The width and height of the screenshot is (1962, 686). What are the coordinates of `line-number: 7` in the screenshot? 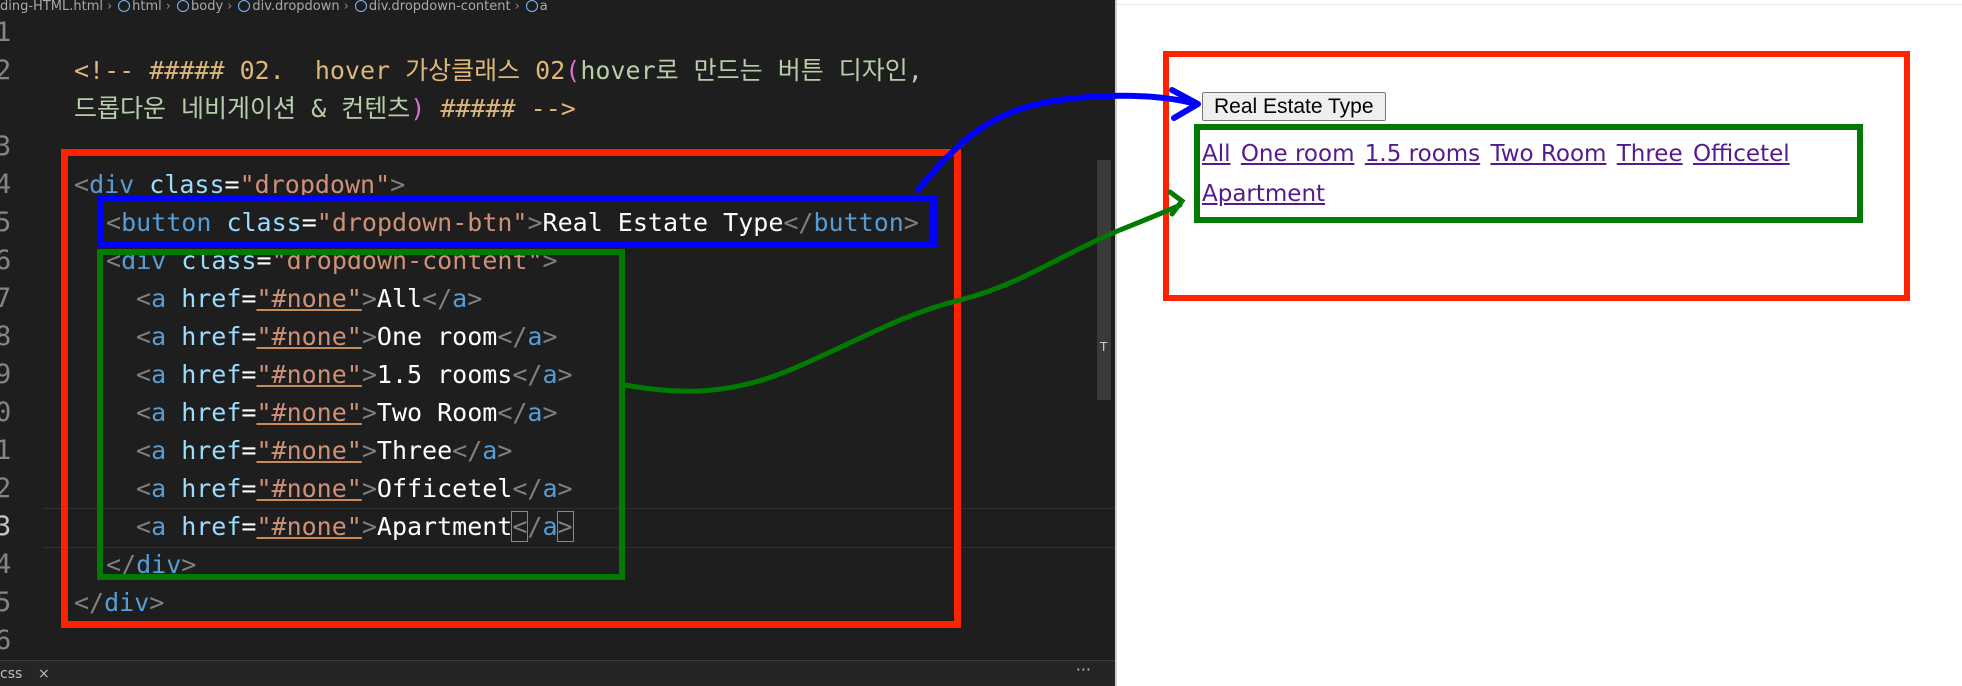 It's located at (6, 298).